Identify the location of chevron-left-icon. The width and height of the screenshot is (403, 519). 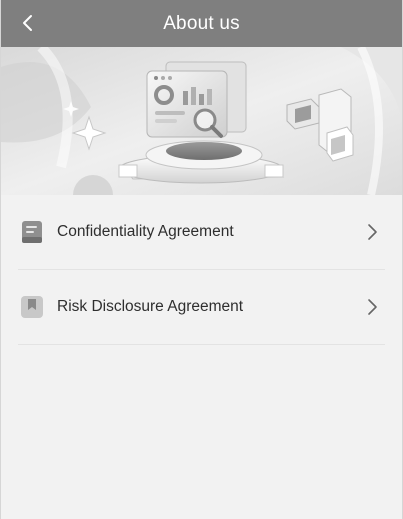
(27, 23).